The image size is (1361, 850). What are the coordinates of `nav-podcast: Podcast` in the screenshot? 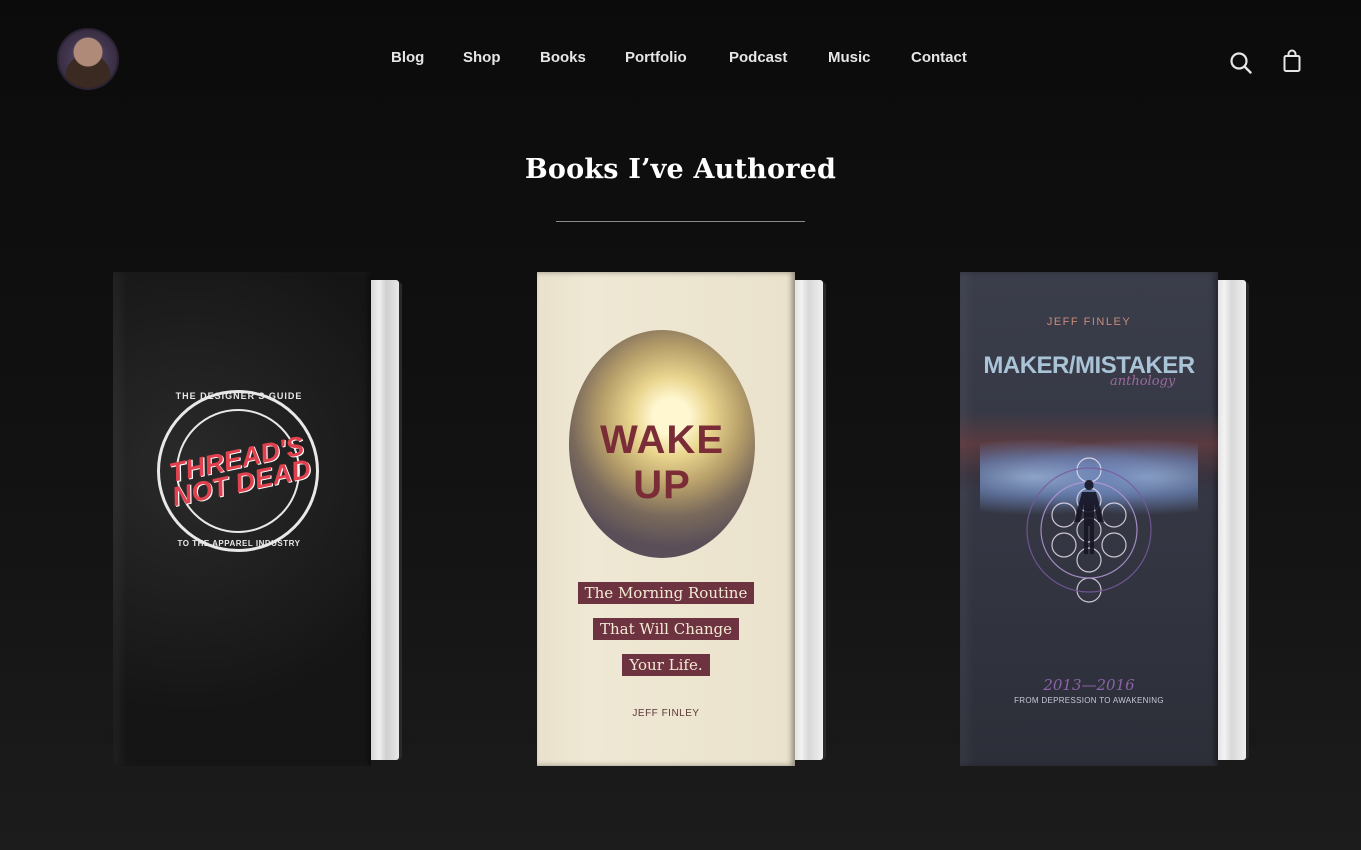 It's located at (758, 57).